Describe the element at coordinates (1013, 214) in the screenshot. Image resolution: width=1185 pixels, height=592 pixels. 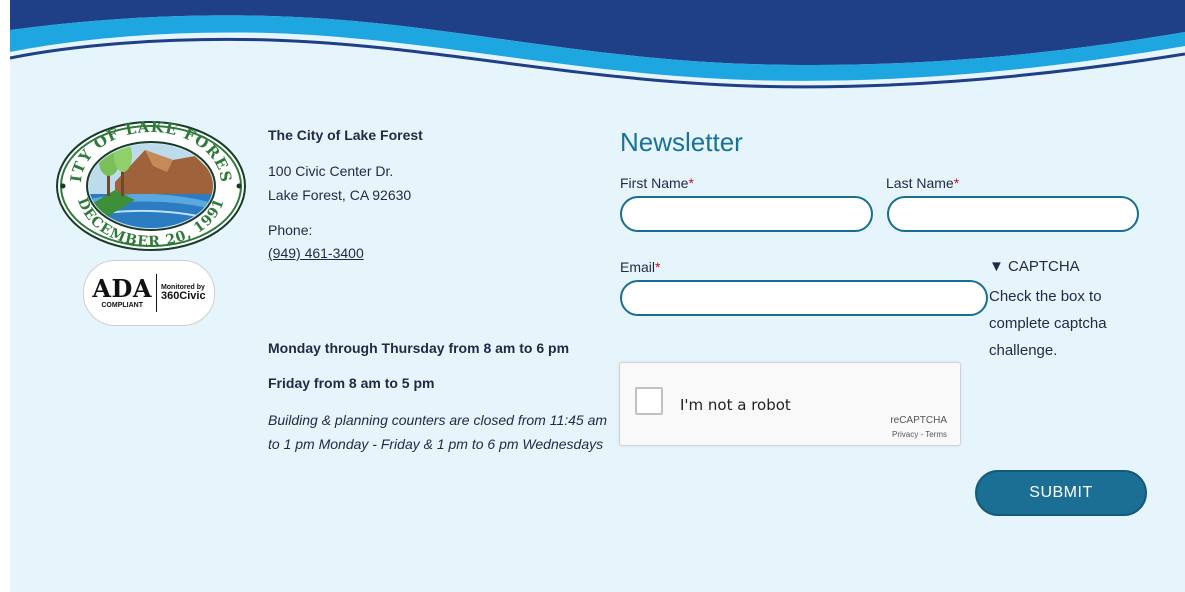
I see `last-name-input` at that location.